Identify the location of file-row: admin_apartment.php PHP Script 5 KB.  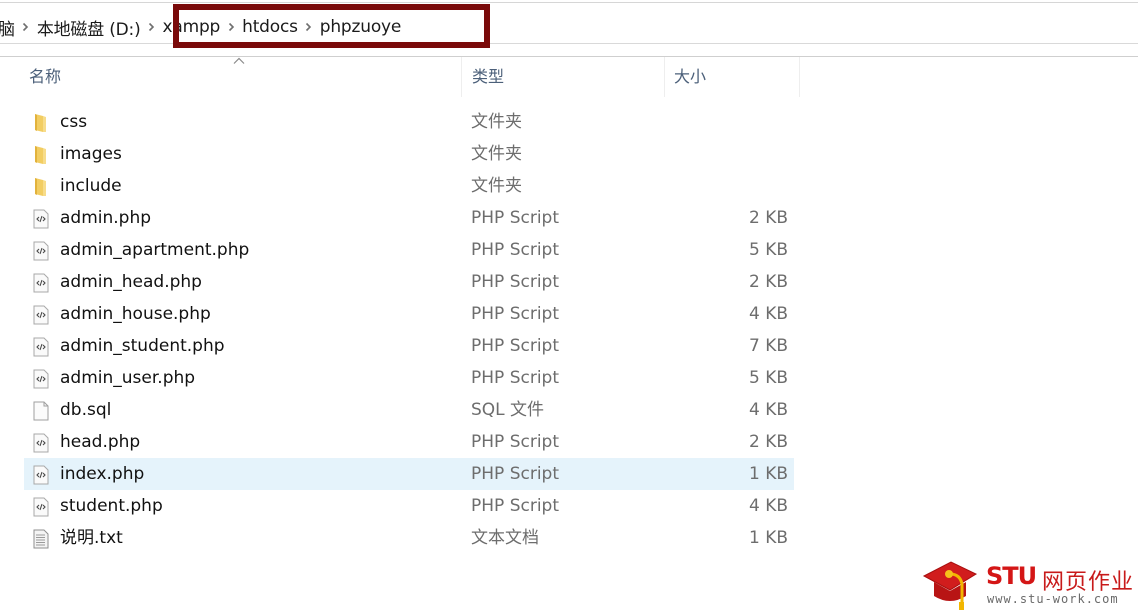
(409, 250).